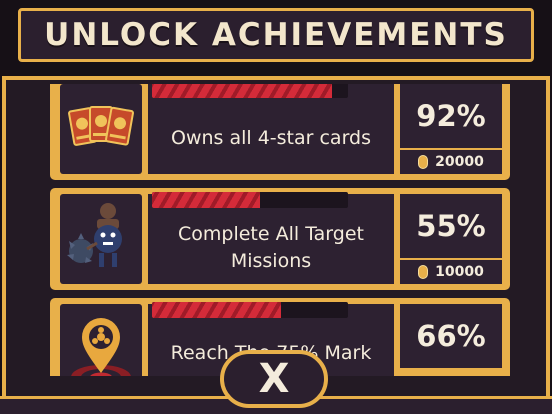 The image size is (552, 414). What do you see at coordinates (459, 272) in the screenshot?
I see `reward-amount: 10000` at bounding box center [459, 272].